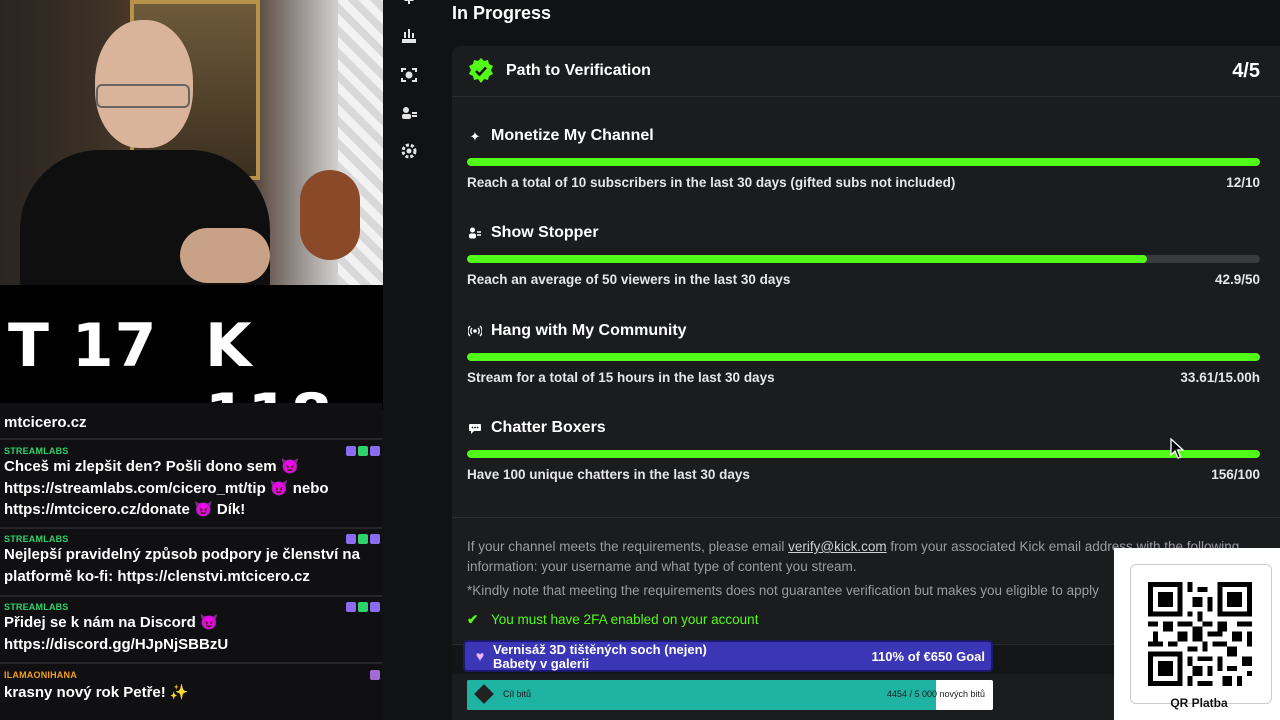  Describe the element at coordinates (1200, 634) in the screenshot. I see `qr-code` at that location.